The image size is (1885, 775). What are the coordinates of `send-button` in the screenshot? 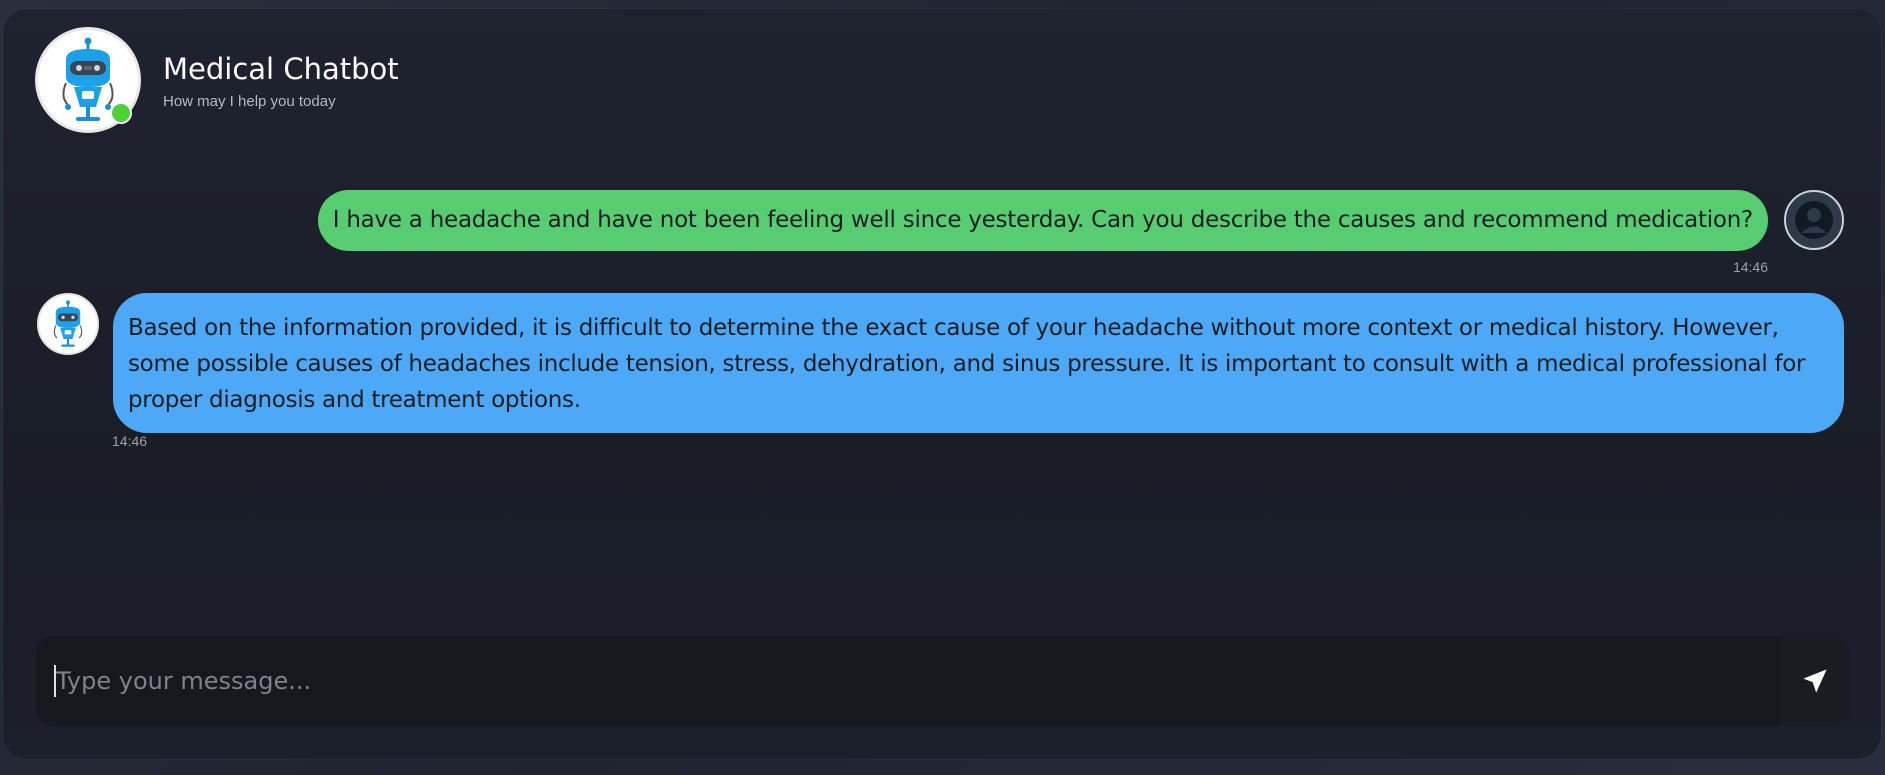 It's located at (1815, 681).